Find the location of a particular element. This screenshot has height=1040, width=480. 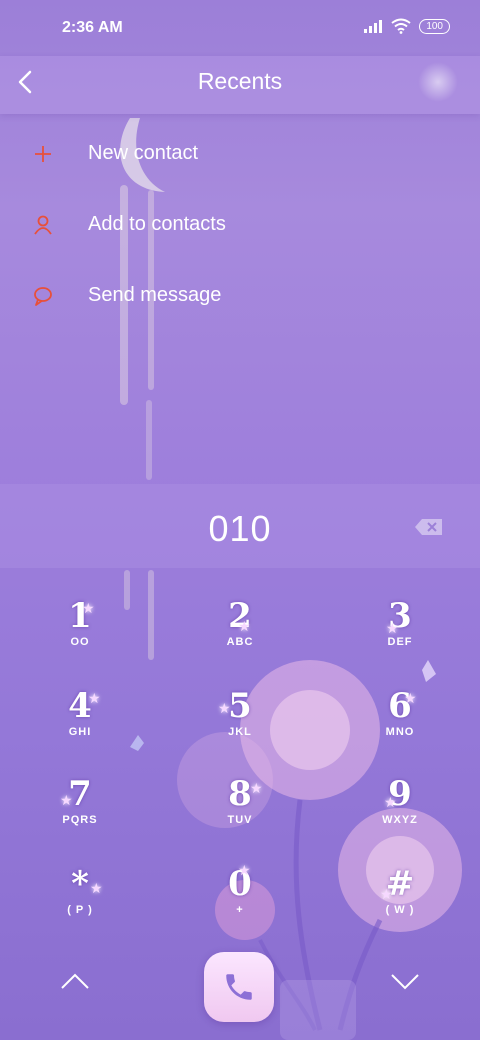

key-digit: 7 is located at coordinates (80, 794).